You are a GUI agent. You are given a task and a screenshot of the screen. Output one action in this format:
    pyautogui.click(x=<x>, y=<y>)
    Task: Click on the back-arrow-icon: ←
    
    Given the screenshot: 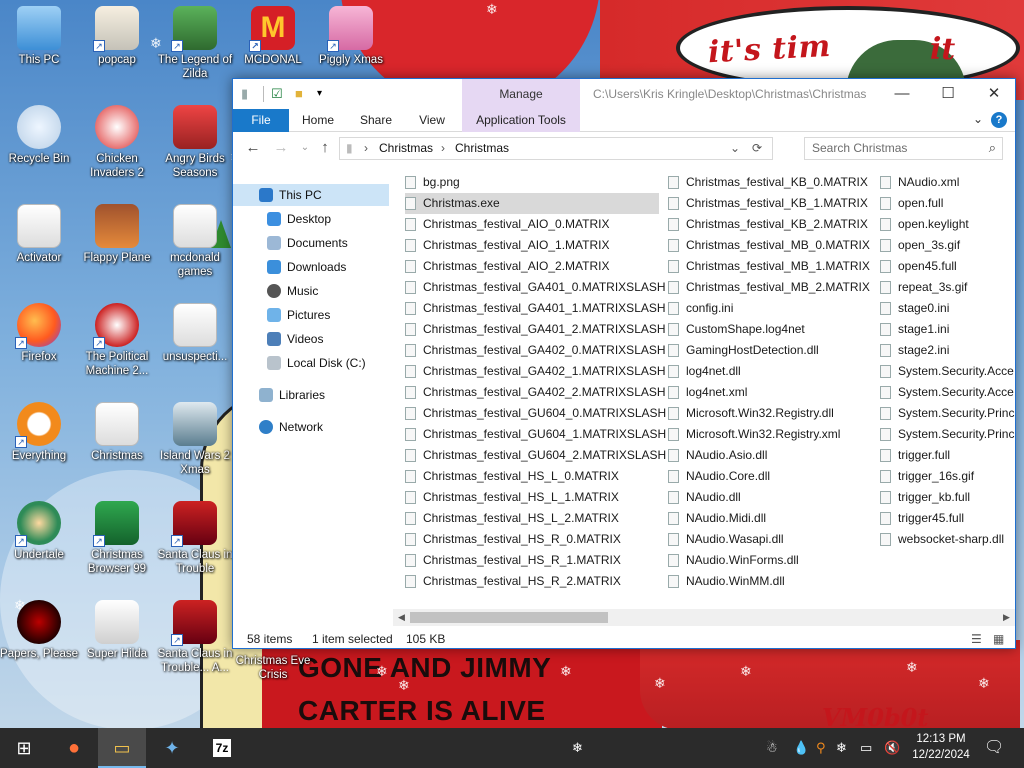 What is the action you would take?
    pyautogui.click(x=253, y=148)
    